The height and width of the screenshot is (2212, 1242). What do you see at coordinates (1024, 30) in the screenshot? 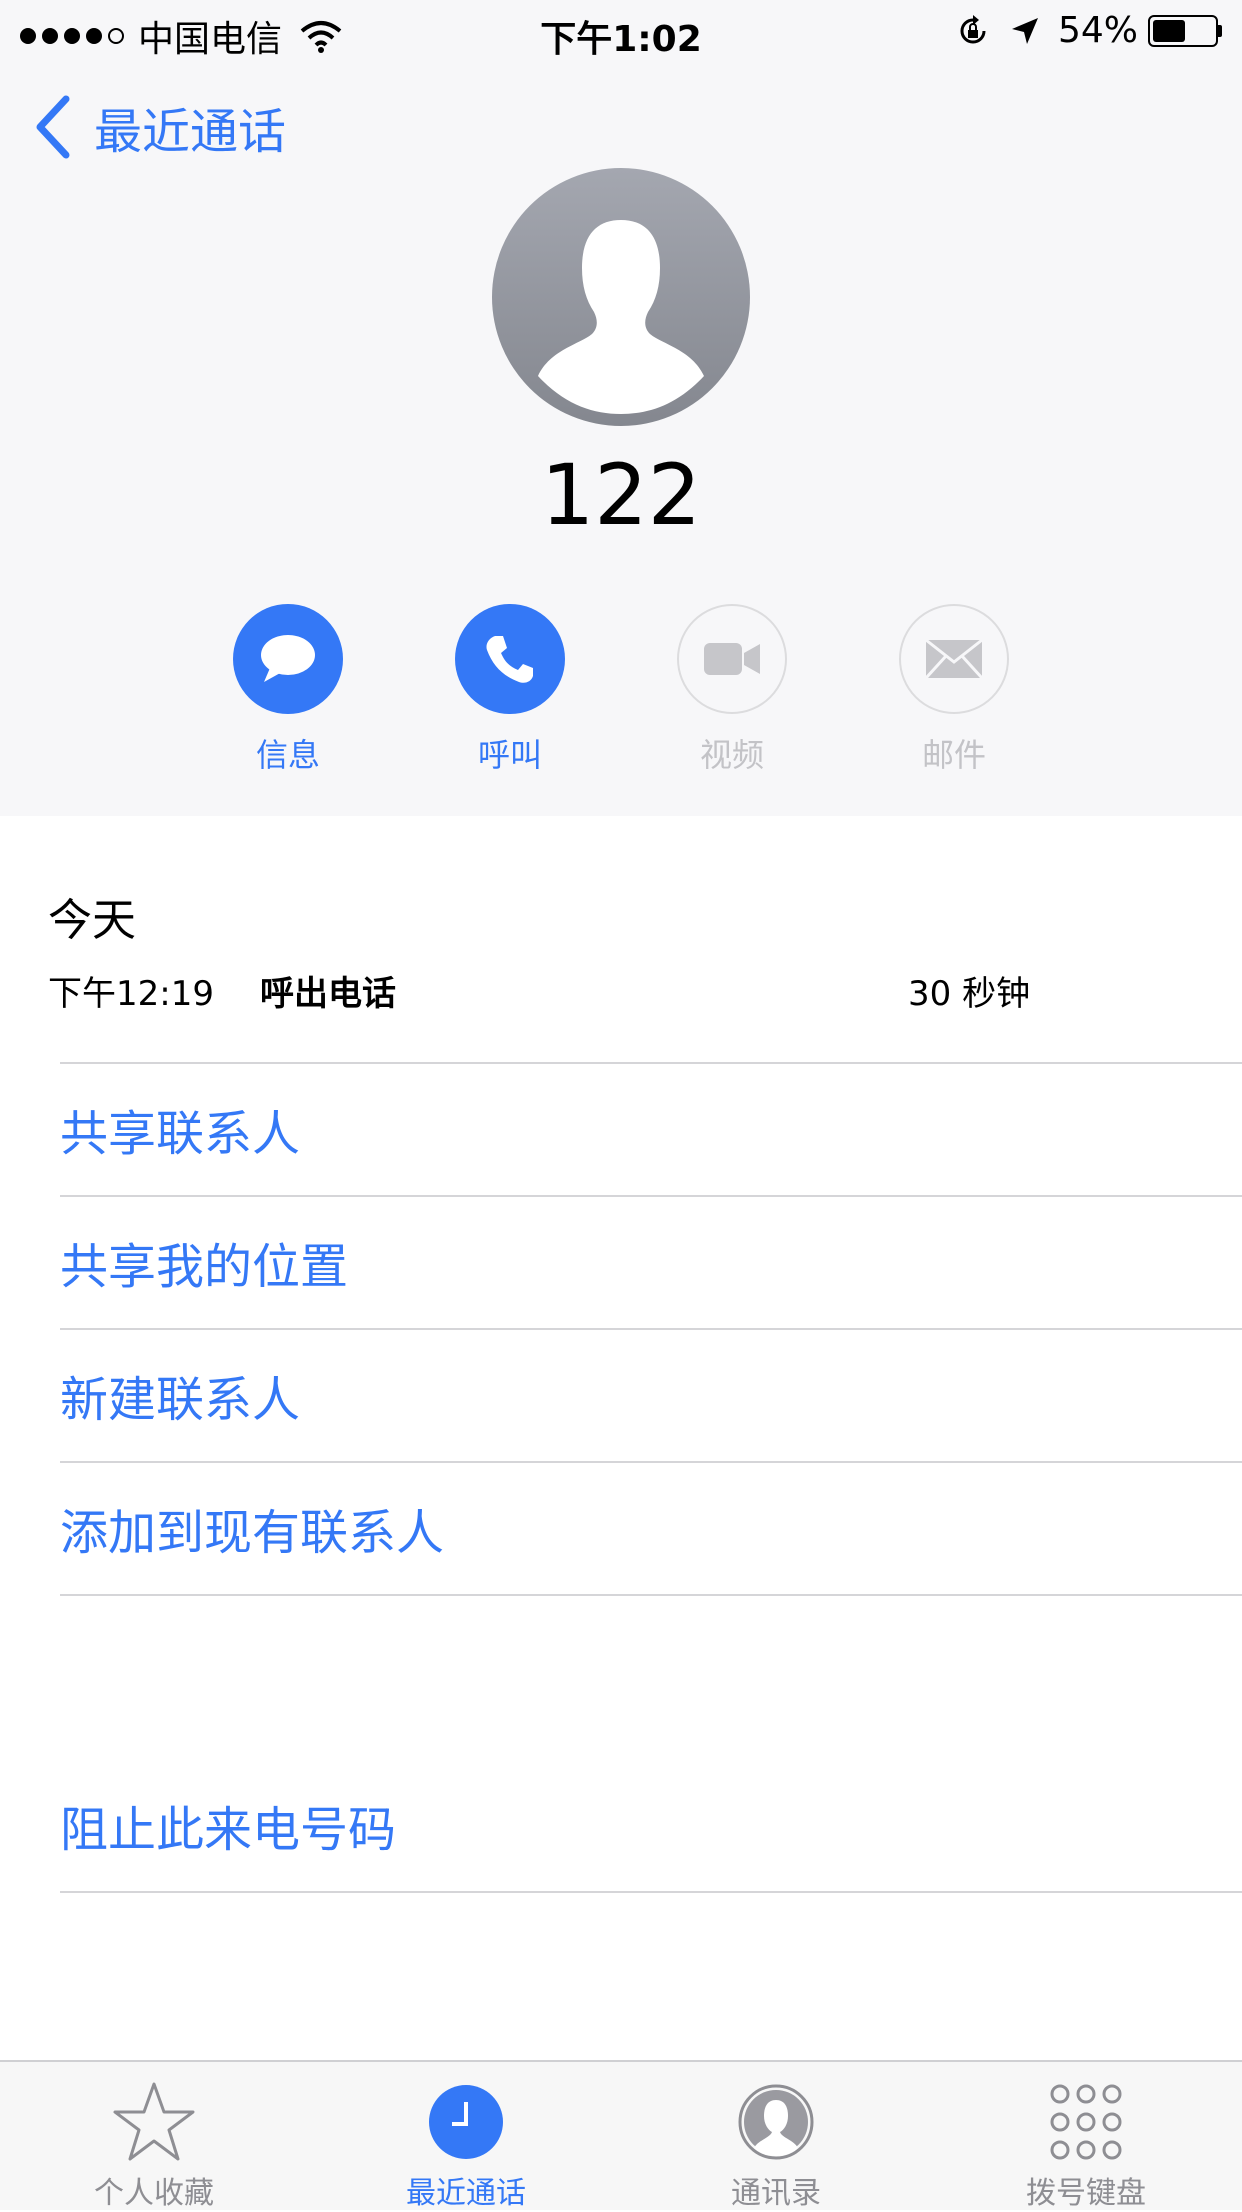
I see `location-icon` at bounding box center [1024, 30].